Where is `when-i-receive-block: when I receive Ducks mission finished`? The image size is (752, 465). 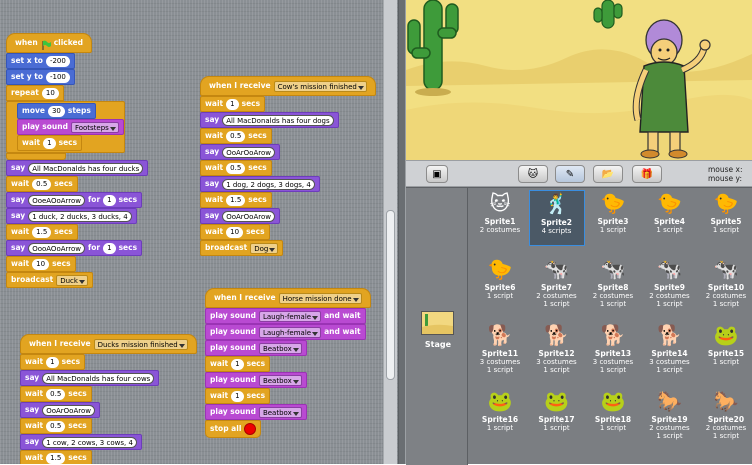
when-i-receive-block: when I receive Ducks mission finished is located at coordinates (108, 344).